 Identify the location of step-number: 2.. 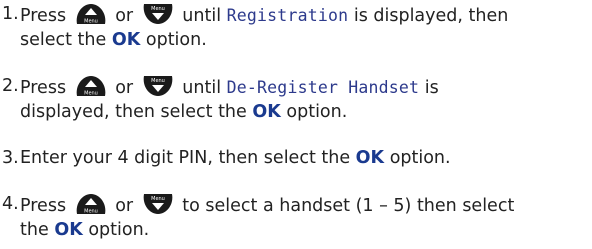
(10, 86).